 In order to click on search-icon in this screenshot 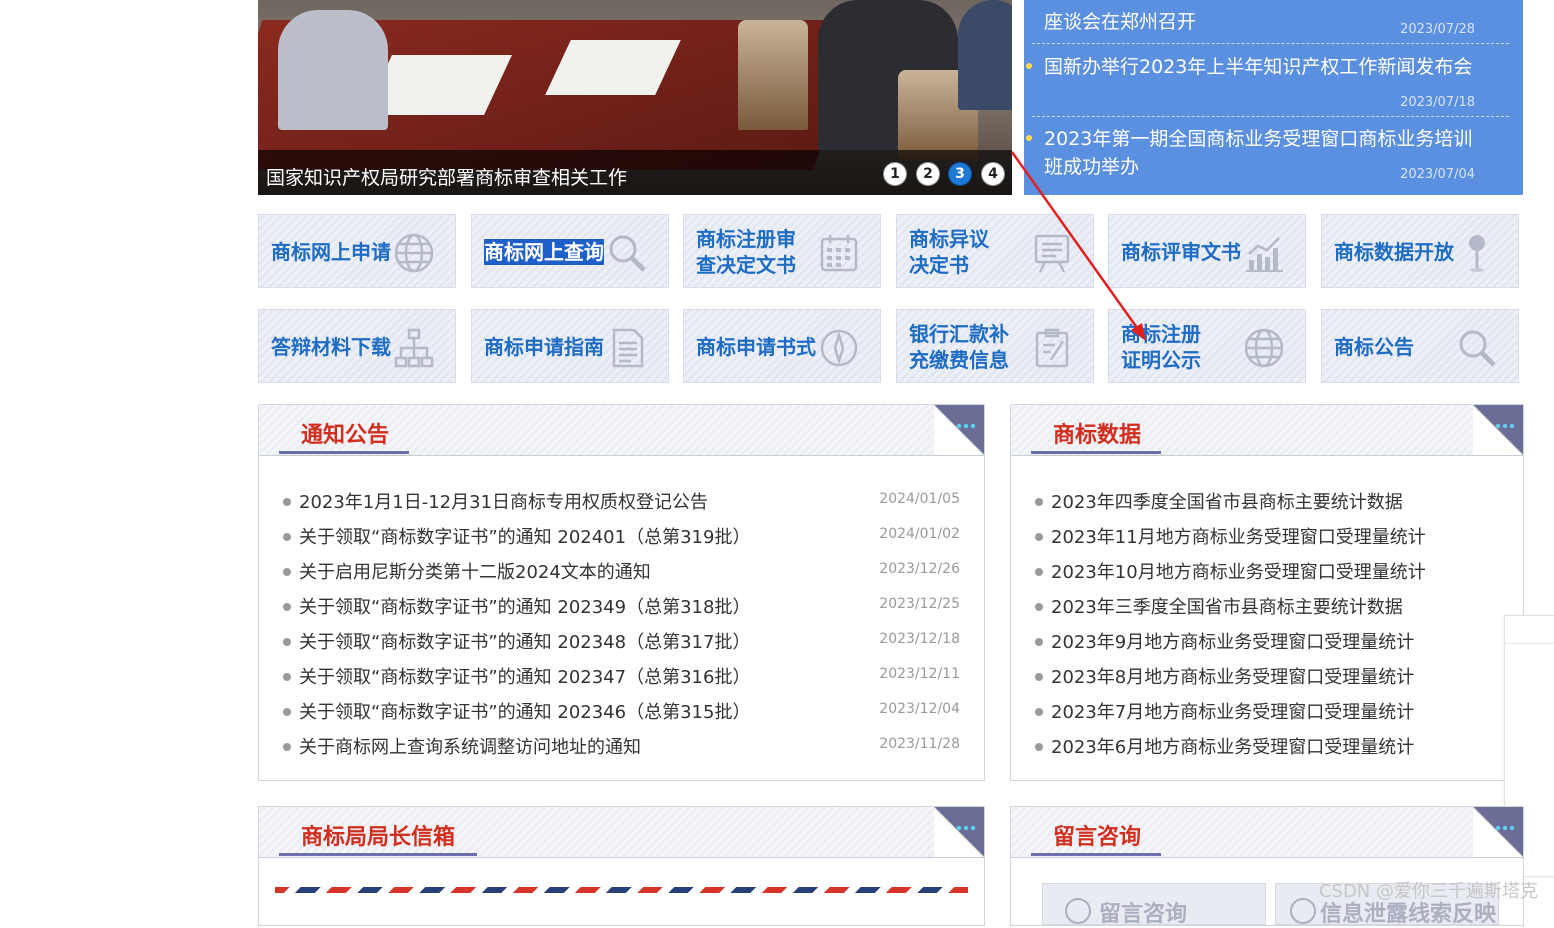, I will do `click(627, 253)`.